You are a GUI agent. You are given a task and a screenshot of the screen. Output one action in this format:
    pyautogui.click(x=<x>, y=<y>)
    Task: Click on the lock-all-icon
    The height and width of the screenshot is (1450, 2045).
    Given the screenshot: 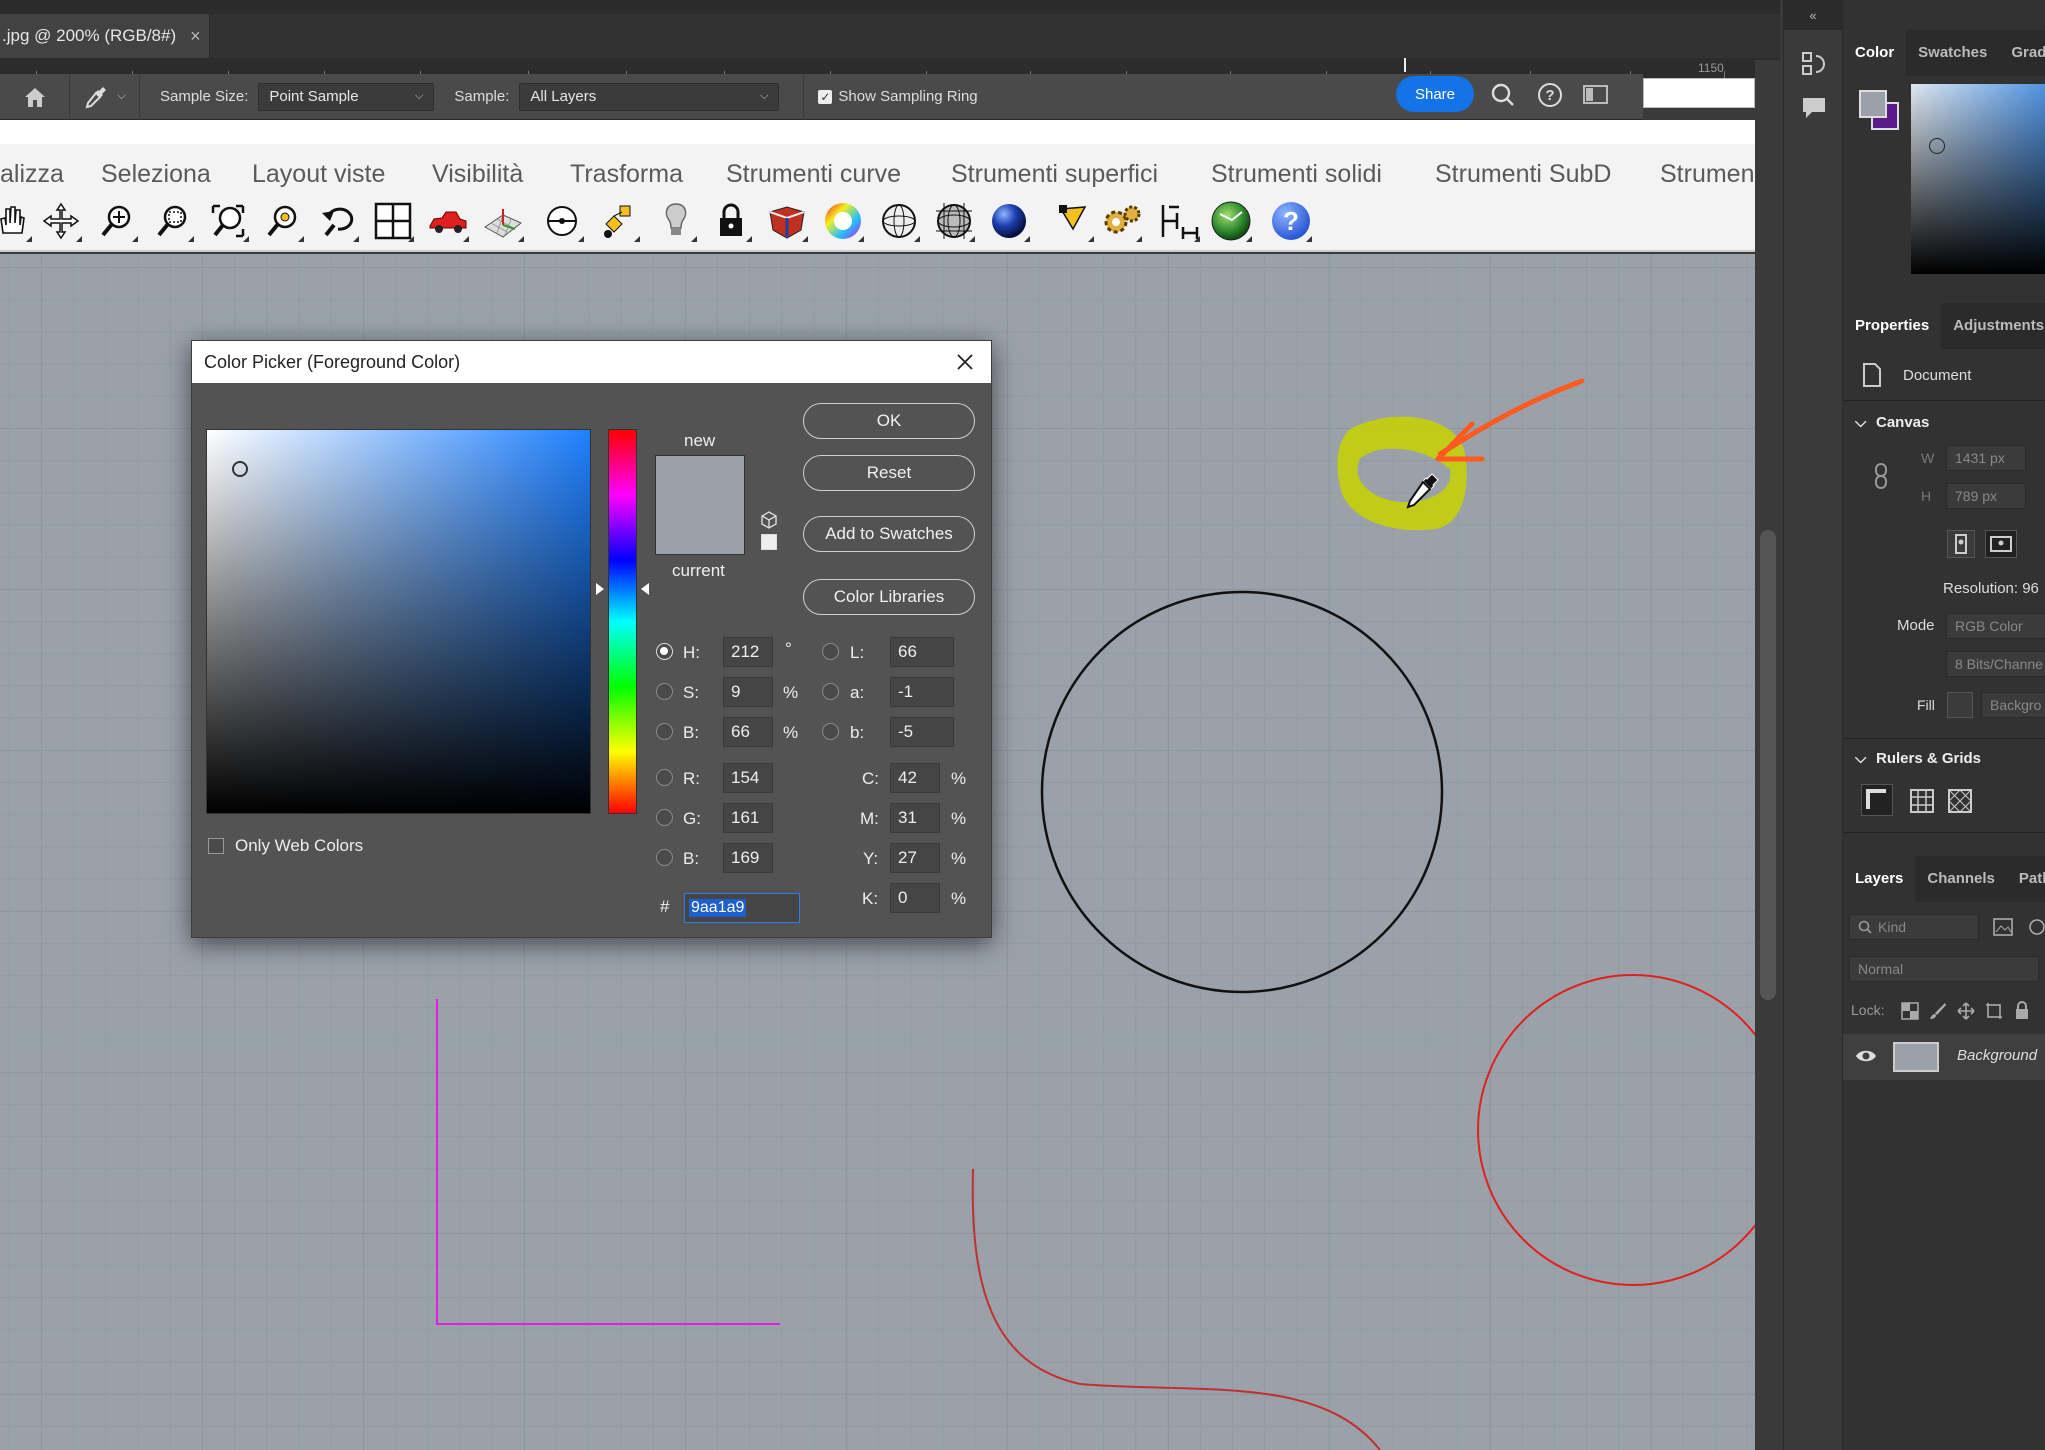 What is the action you would take?
    pyautogui.click(x=2022, y=1010)
    